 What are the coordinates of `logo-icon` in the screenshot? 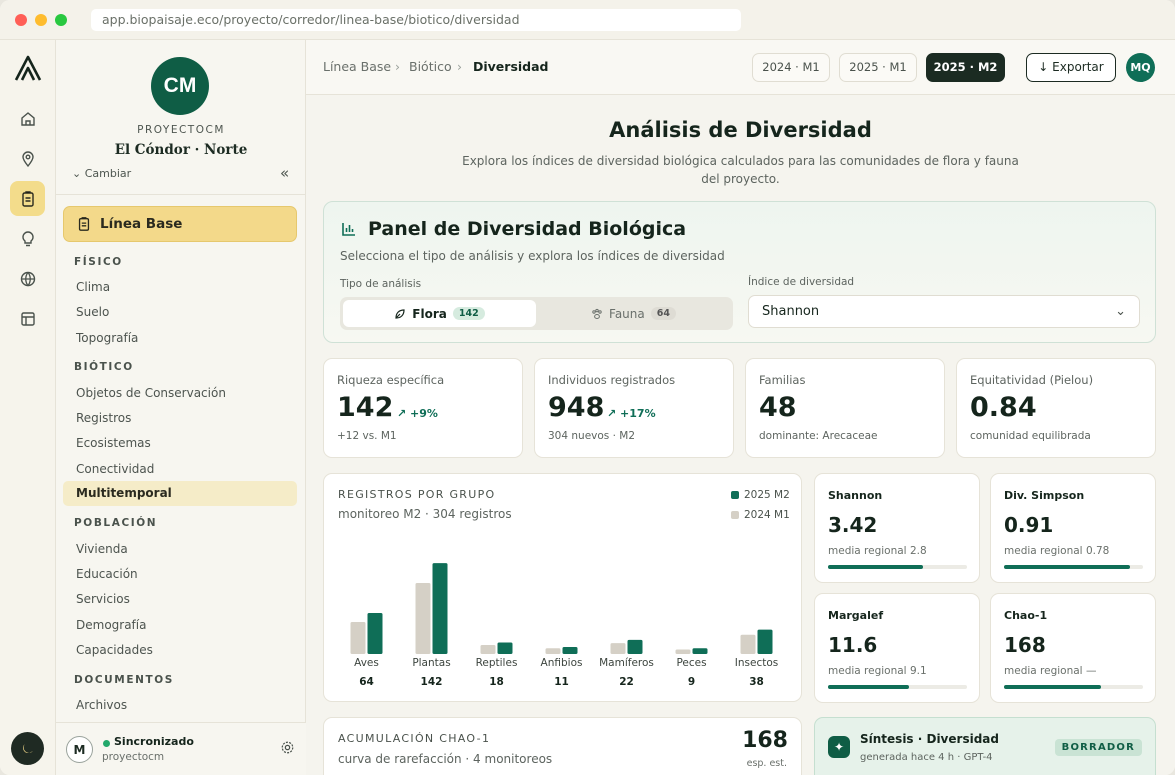 It's located at (27, 67).